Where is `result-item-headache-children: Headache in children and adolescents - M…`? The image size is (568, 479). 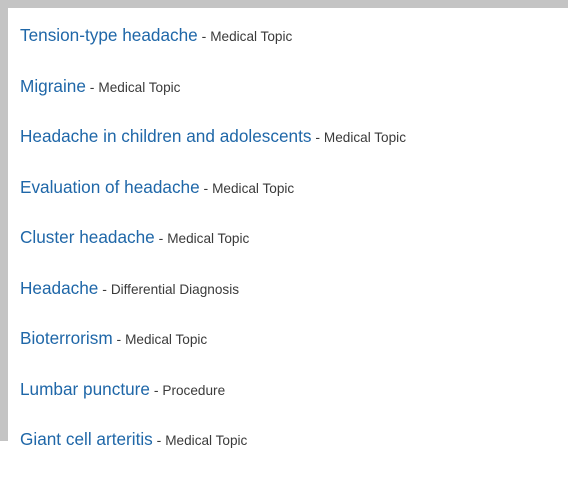
result-item-headache-children: Headache in children and adolescents - M… is located at coordinates (294, 150).